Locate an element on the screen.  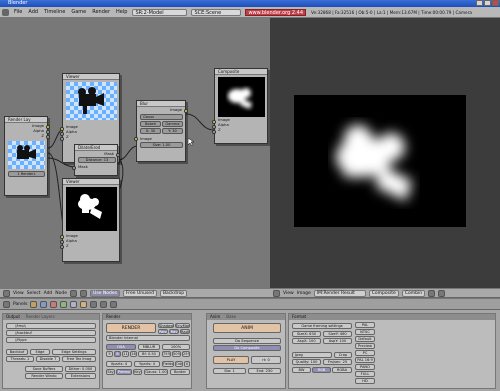
editing-icon is located at coordinates (74, 304).